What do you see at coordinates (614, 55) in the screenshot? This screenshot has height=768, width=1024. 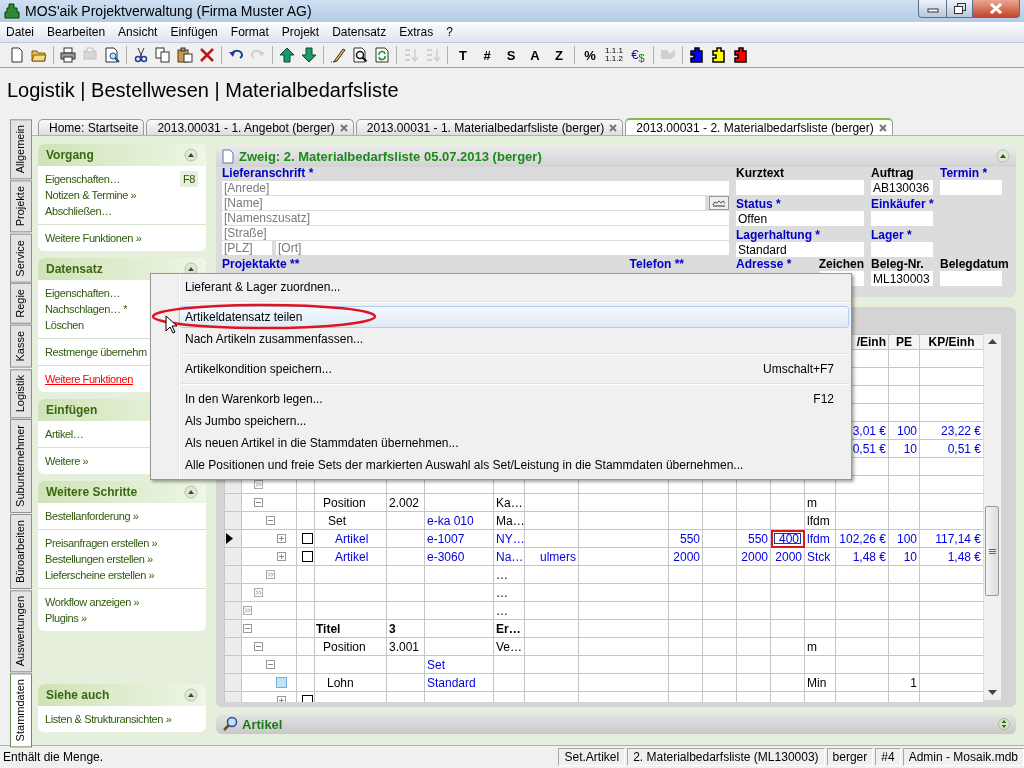 I see `numbering-button: 1.1.1 1.1.2` at bounding box center [614, 55].